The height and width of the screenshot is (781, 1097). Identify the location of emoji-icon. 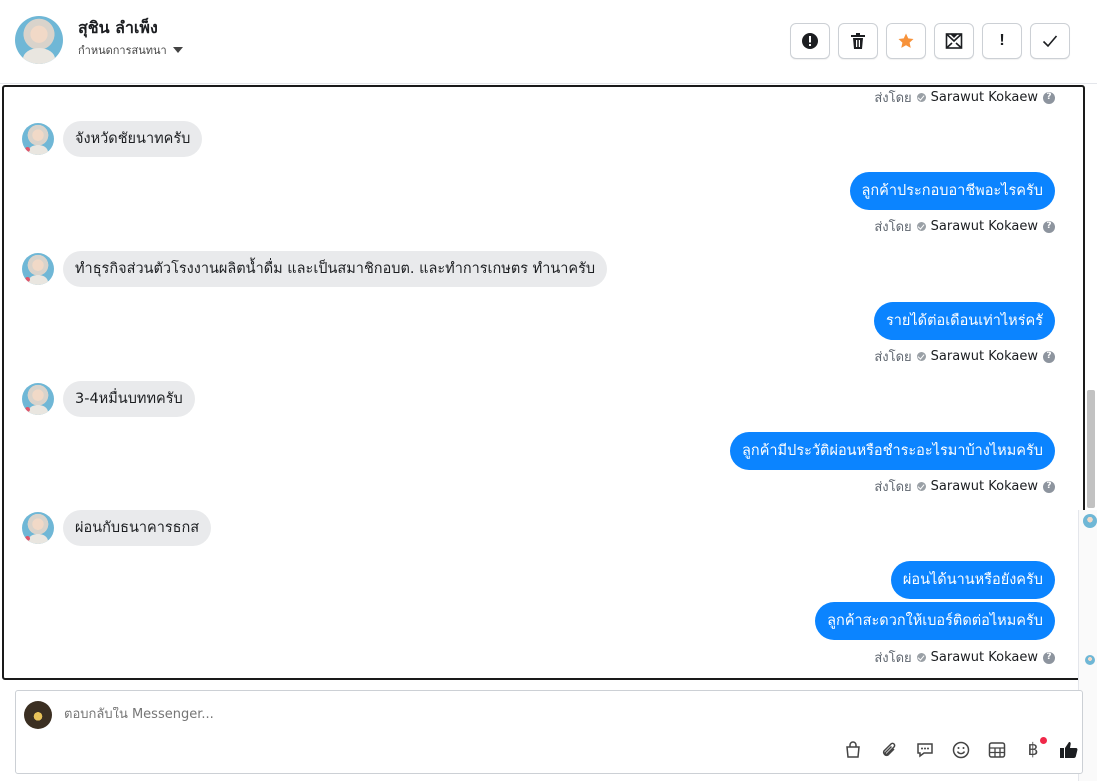
(961, 750).